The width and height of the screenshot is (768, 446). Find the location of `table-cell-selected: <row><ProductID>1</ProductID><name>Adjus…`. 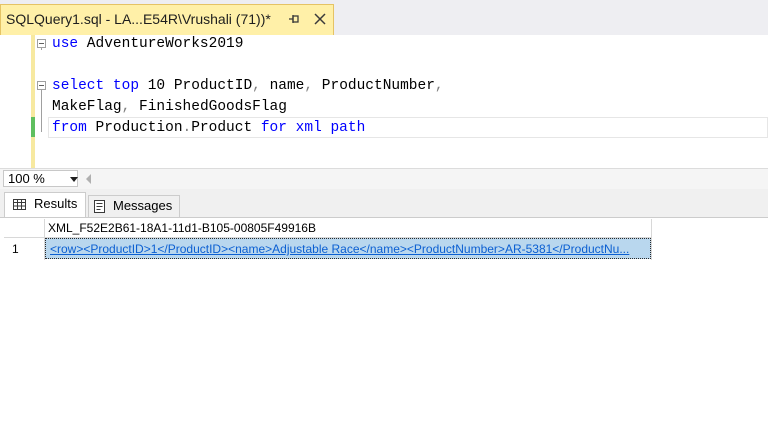

table-cell-selected: <row><ProductID>1</ProductID><name>Adjus… is located at coordinates (348, 248).